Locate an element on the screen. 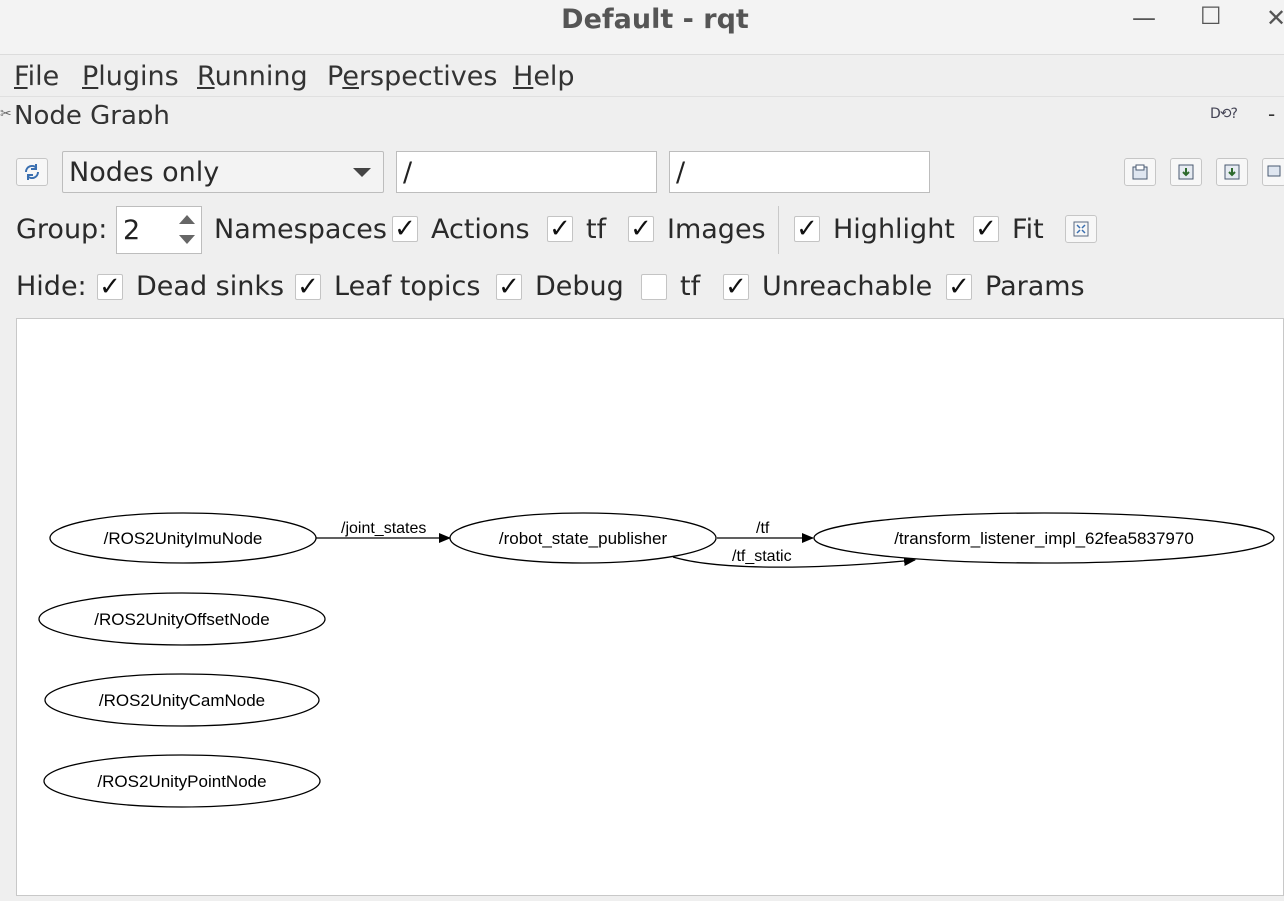 The width and height of the screenshot is (1284, 901). hide-dead-sinks-label: Dead sinks is located at coordinates (210, 286).